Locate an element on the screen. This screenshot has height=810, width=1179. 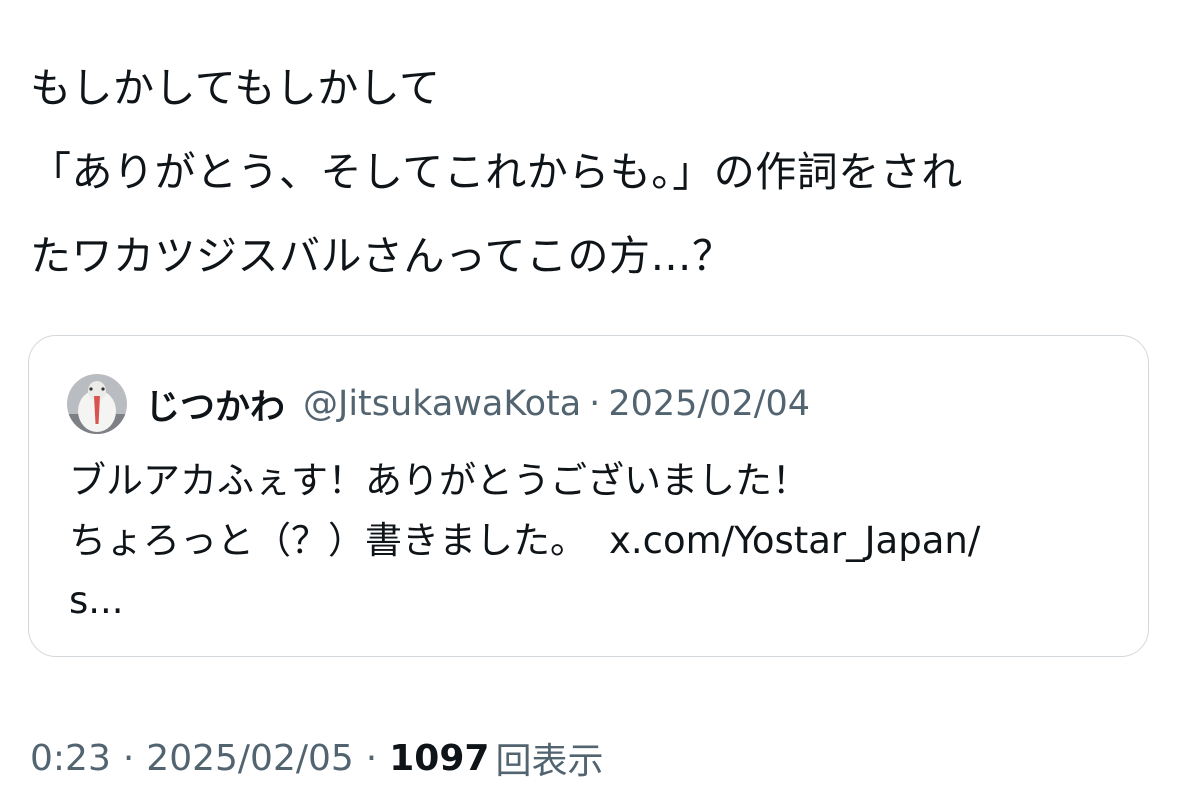
quoted-tweet-header: じつかわ @JitsukawaKota · 2025/02/04 is located at coordinates (438, 404).